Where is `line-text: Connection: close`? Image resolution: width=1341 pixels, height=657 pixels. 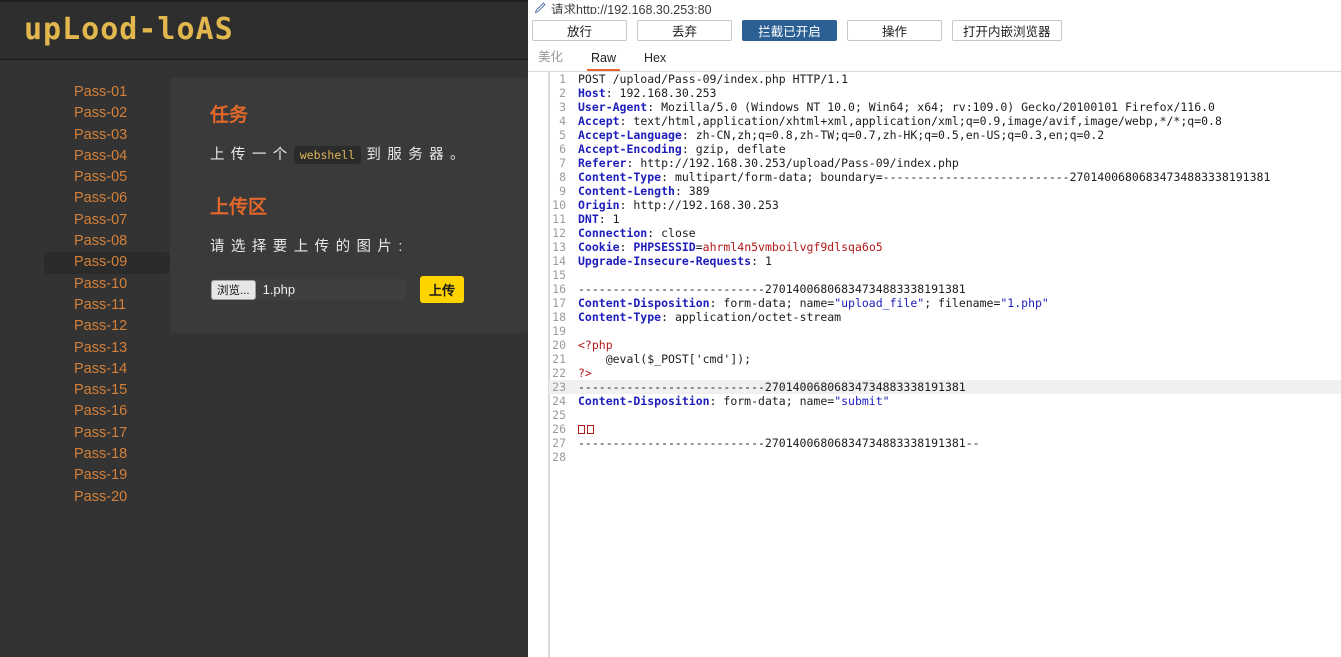 line-text: Connection: close is located at coordinates (956, 233).